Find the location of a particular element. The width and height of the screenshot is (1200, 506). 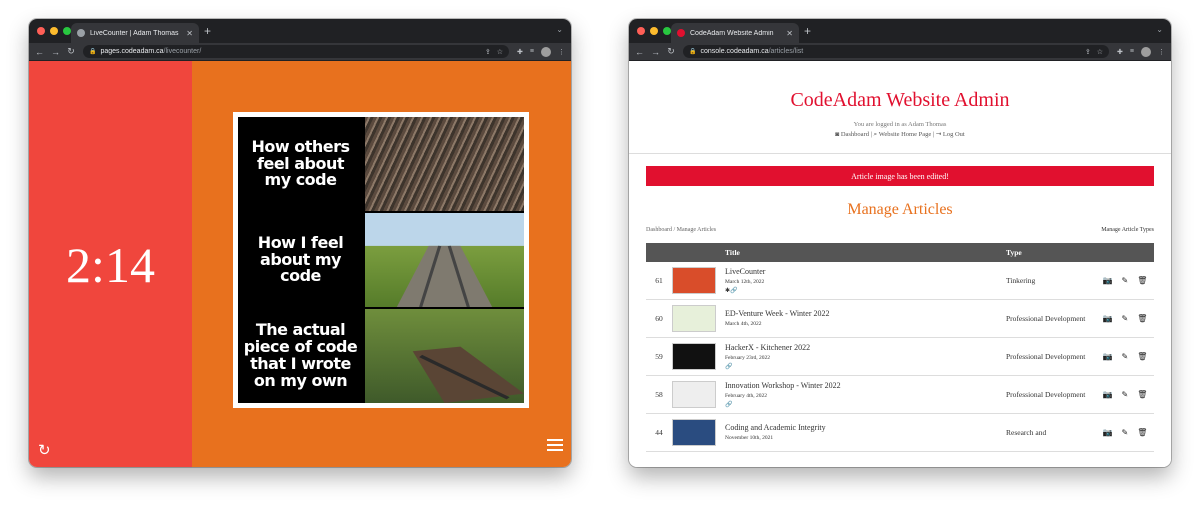

counter-panel: 2:14 ↻ is located at coordinates (110, 264).